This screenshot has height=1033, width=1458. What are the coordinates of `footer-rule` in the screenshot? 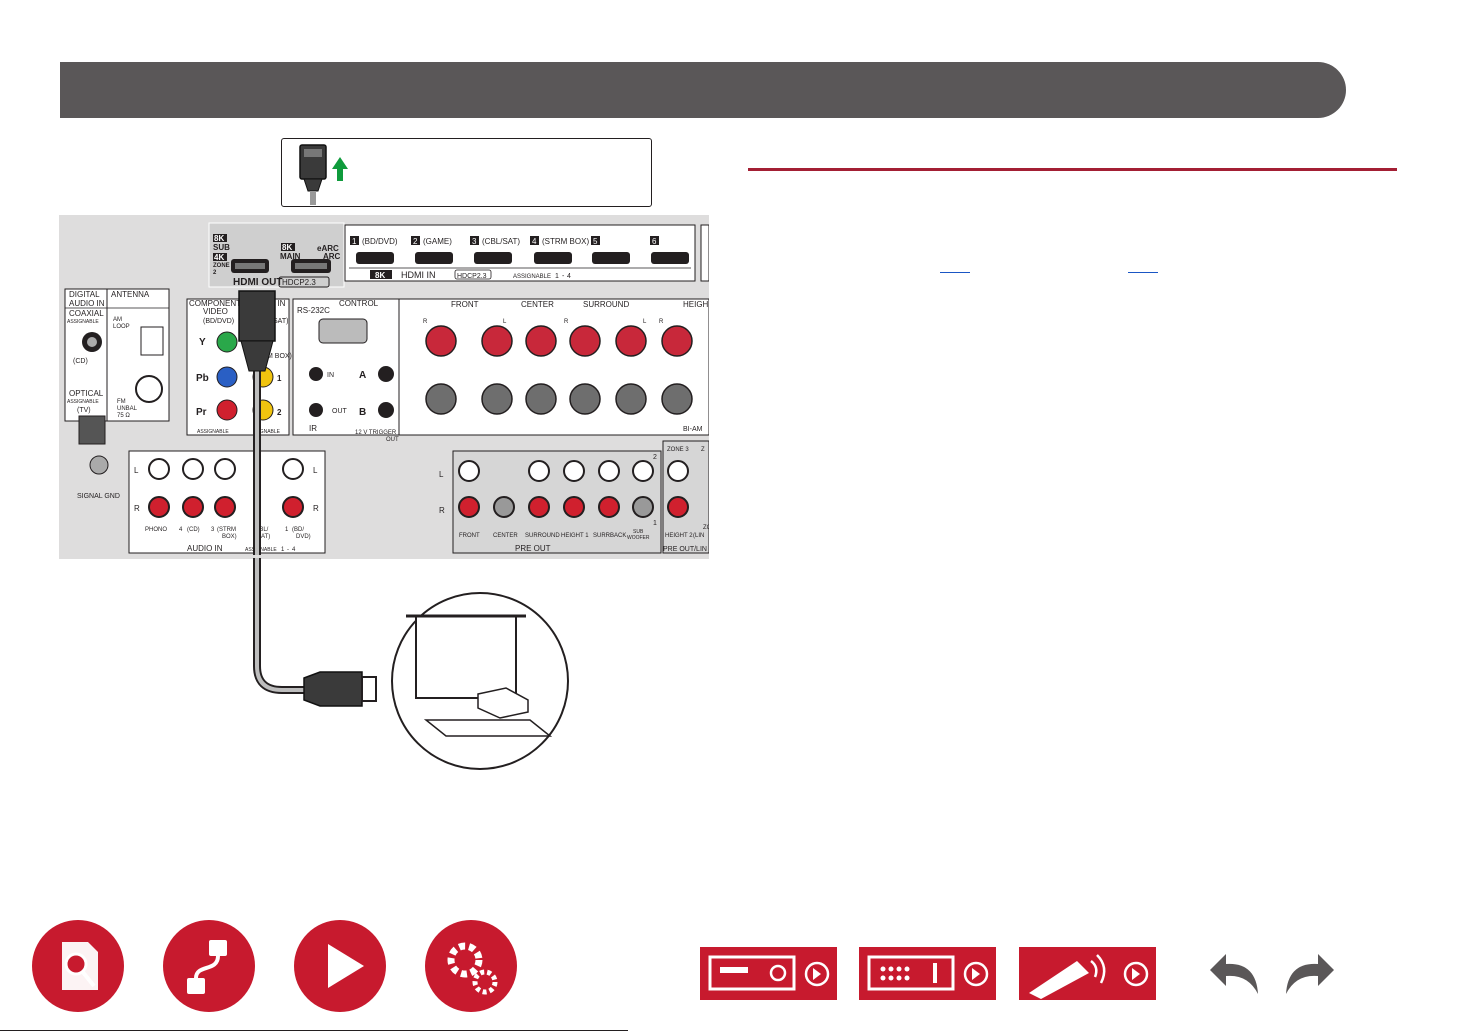 It's located at (314, 1030).